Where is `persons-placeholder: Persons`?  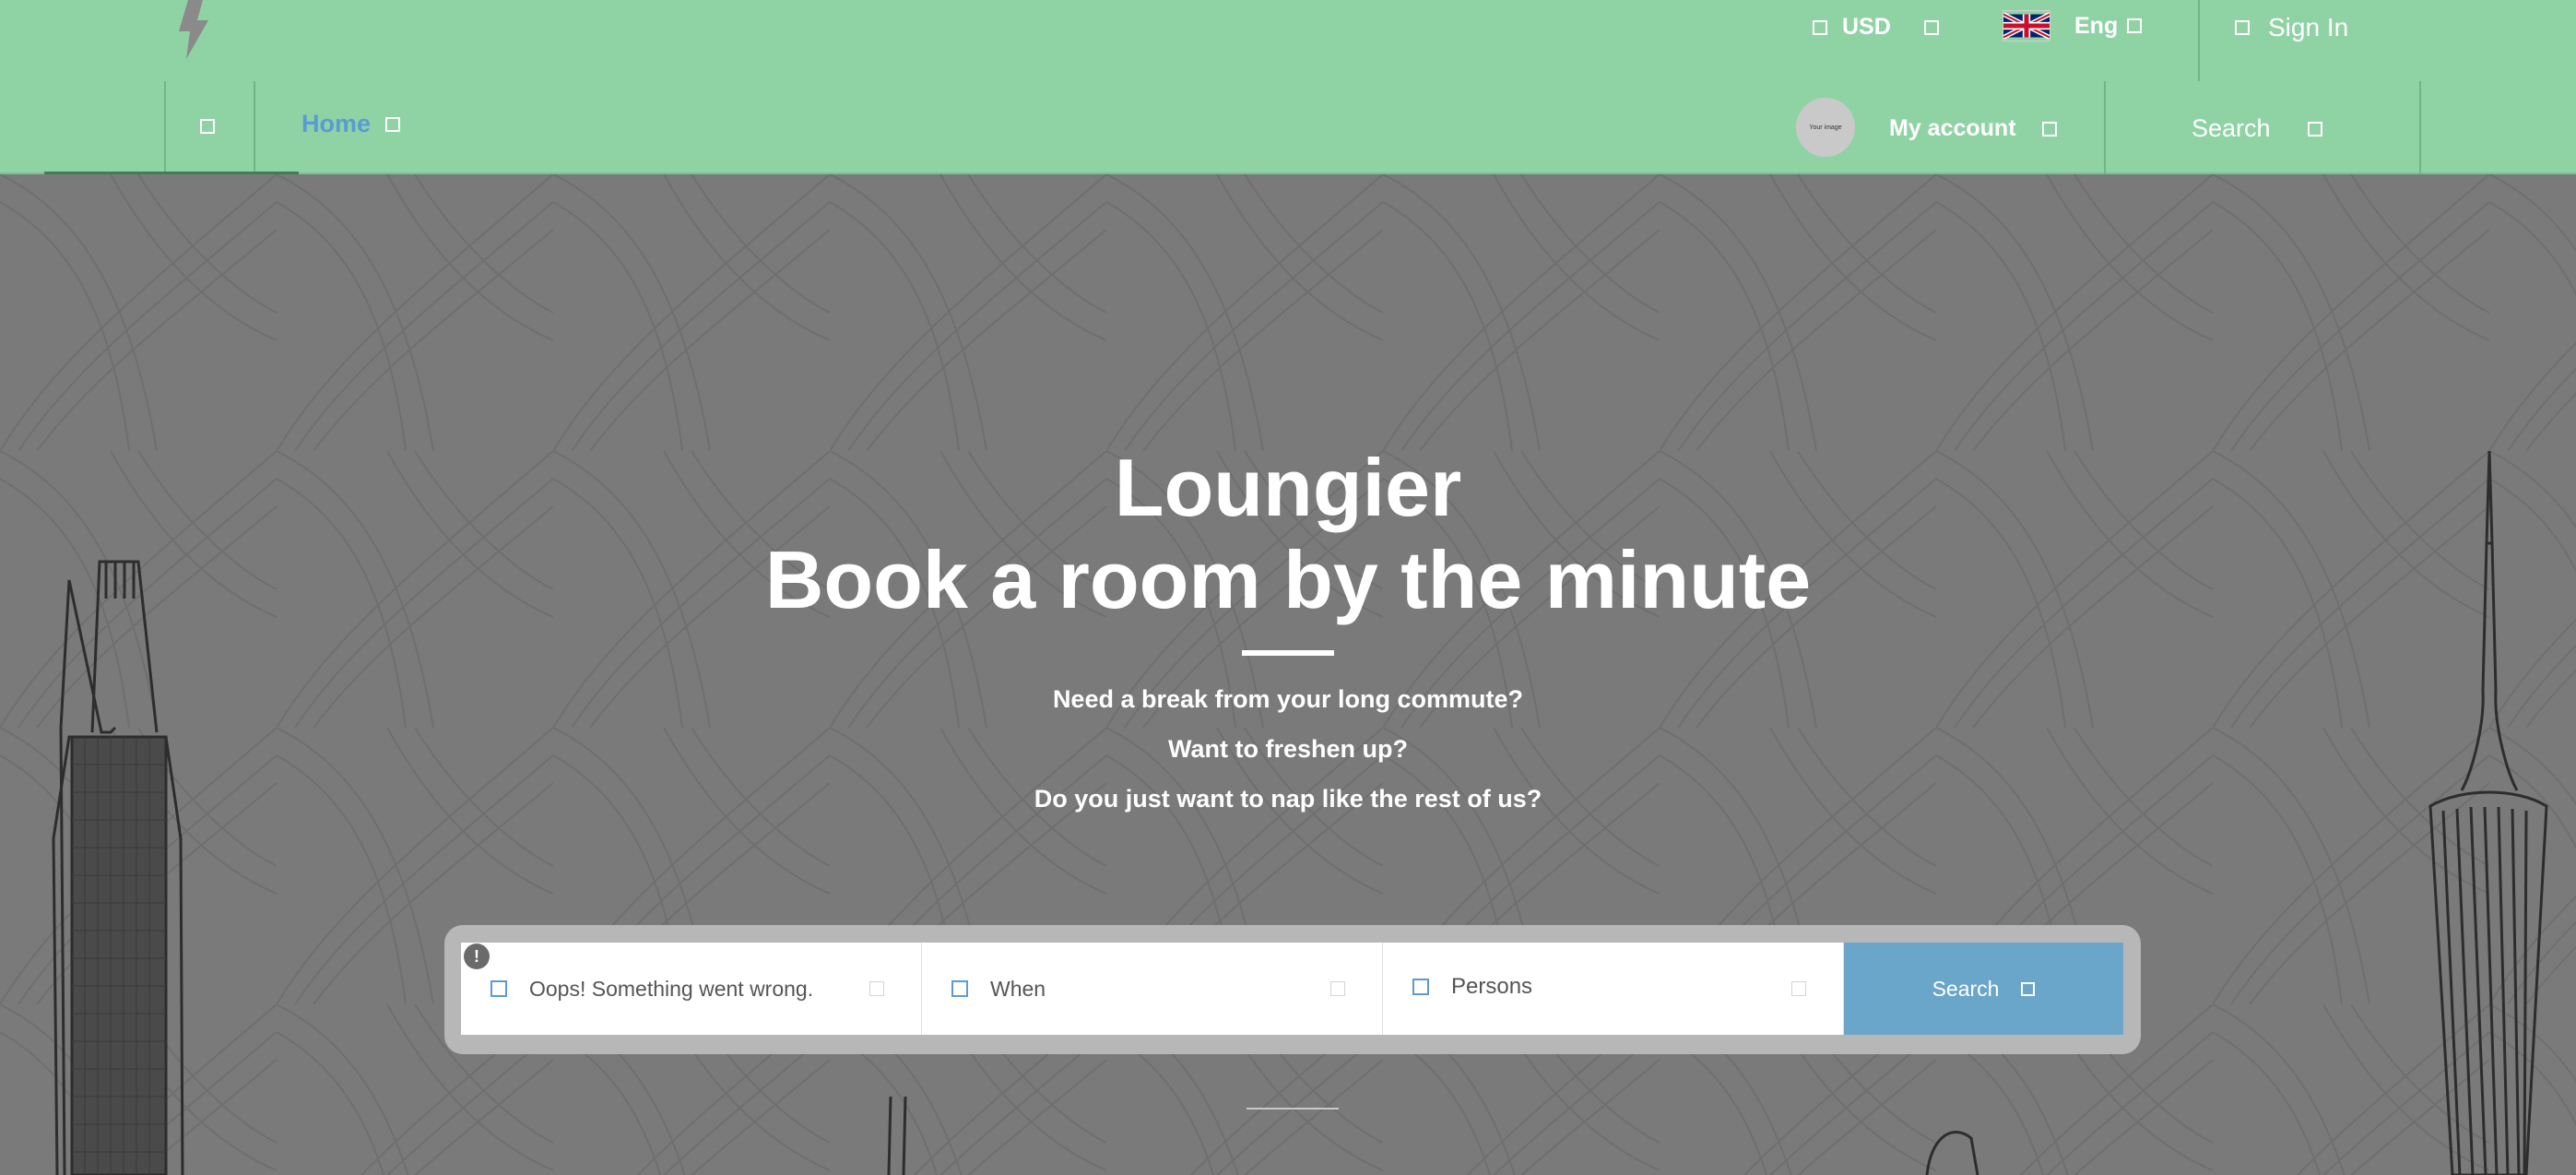 persons-placeholder: Persons is located at coordinates (1492, 986).